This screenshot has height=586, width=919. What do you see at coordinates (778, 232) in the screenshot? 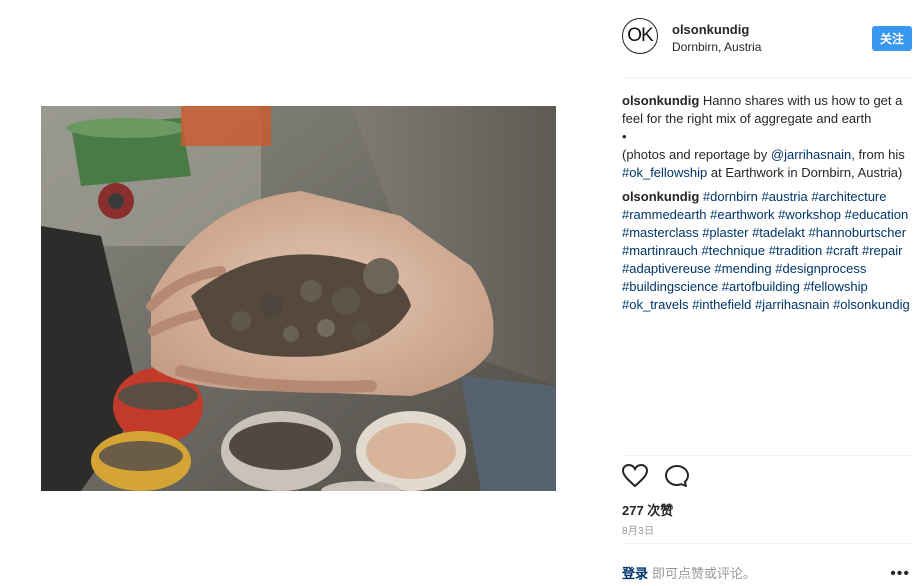
I see `hashtag-link: #tadelakt` at bounding box center [778, 232].